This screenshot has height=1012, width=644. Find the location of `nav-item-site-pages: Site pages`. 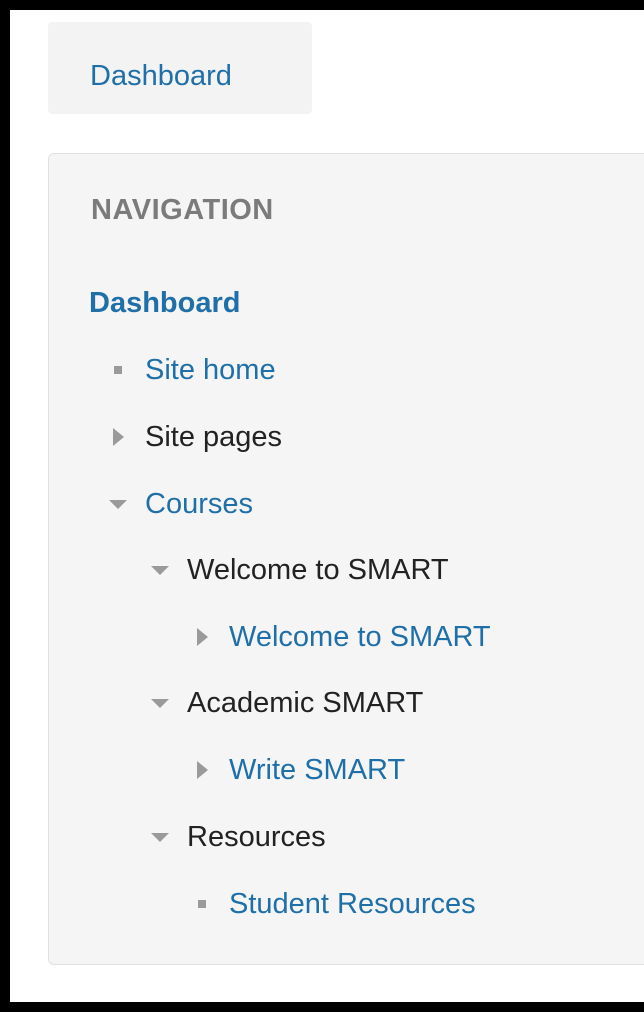

nav-item-site-pages: Site pages is located at coordinates (193, 437).